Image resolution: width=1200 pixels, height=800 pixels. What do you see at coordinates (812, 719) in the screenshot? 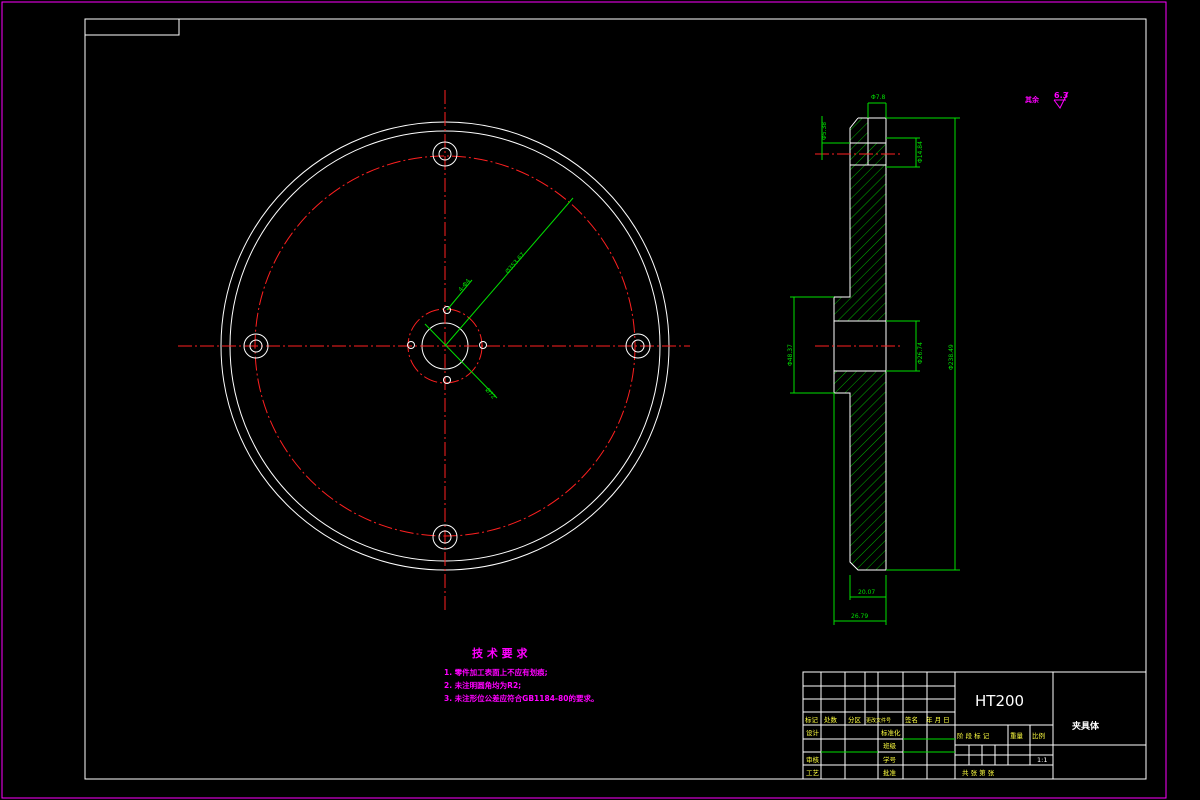
I see `header-mark: 标记` at bounding box center [812, 719].